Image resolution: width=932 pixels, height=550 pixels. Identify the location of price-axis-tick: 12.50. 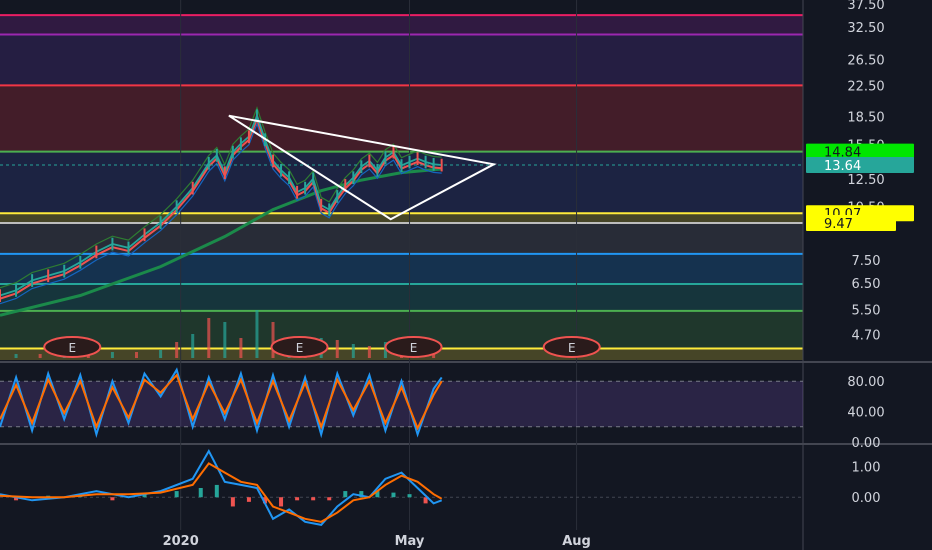
(865, 180).